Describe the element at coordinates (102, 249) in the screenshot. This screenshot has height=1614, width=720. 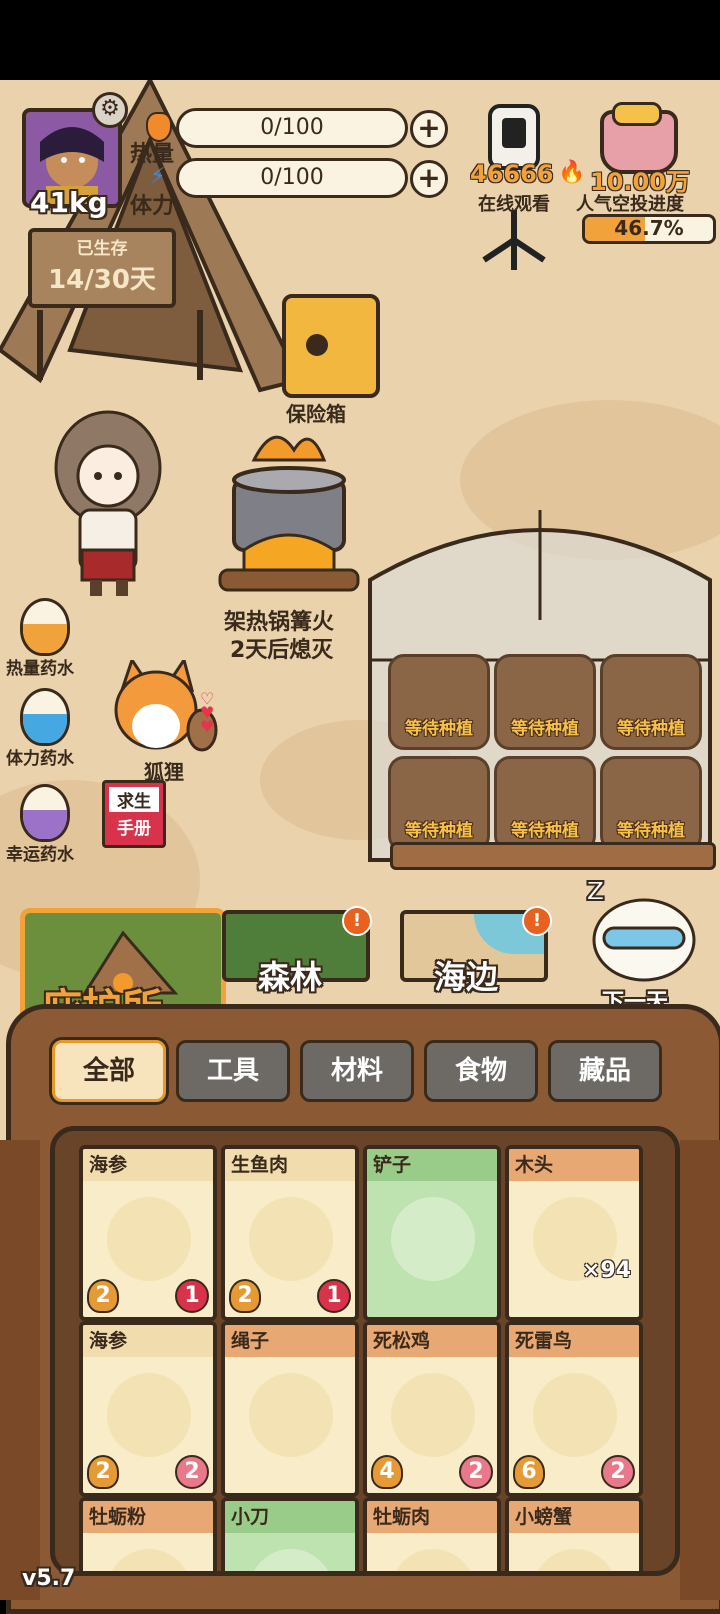
I see `survival-label: 已生存` at that location.